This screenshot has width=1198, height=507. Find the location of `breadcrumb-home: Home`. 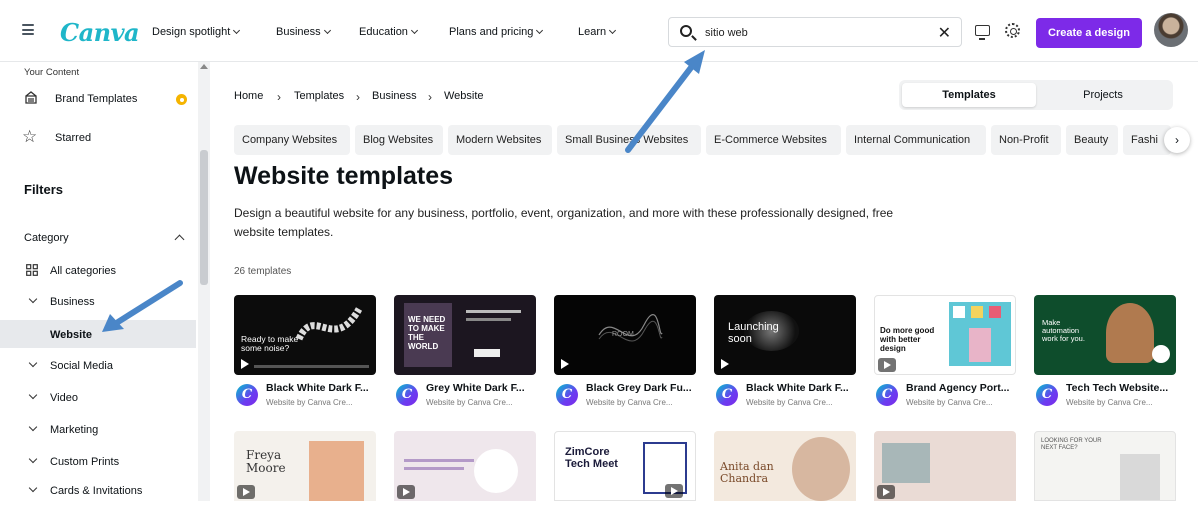

breadcrumb-home: Home is located at coordinates (248, 96).